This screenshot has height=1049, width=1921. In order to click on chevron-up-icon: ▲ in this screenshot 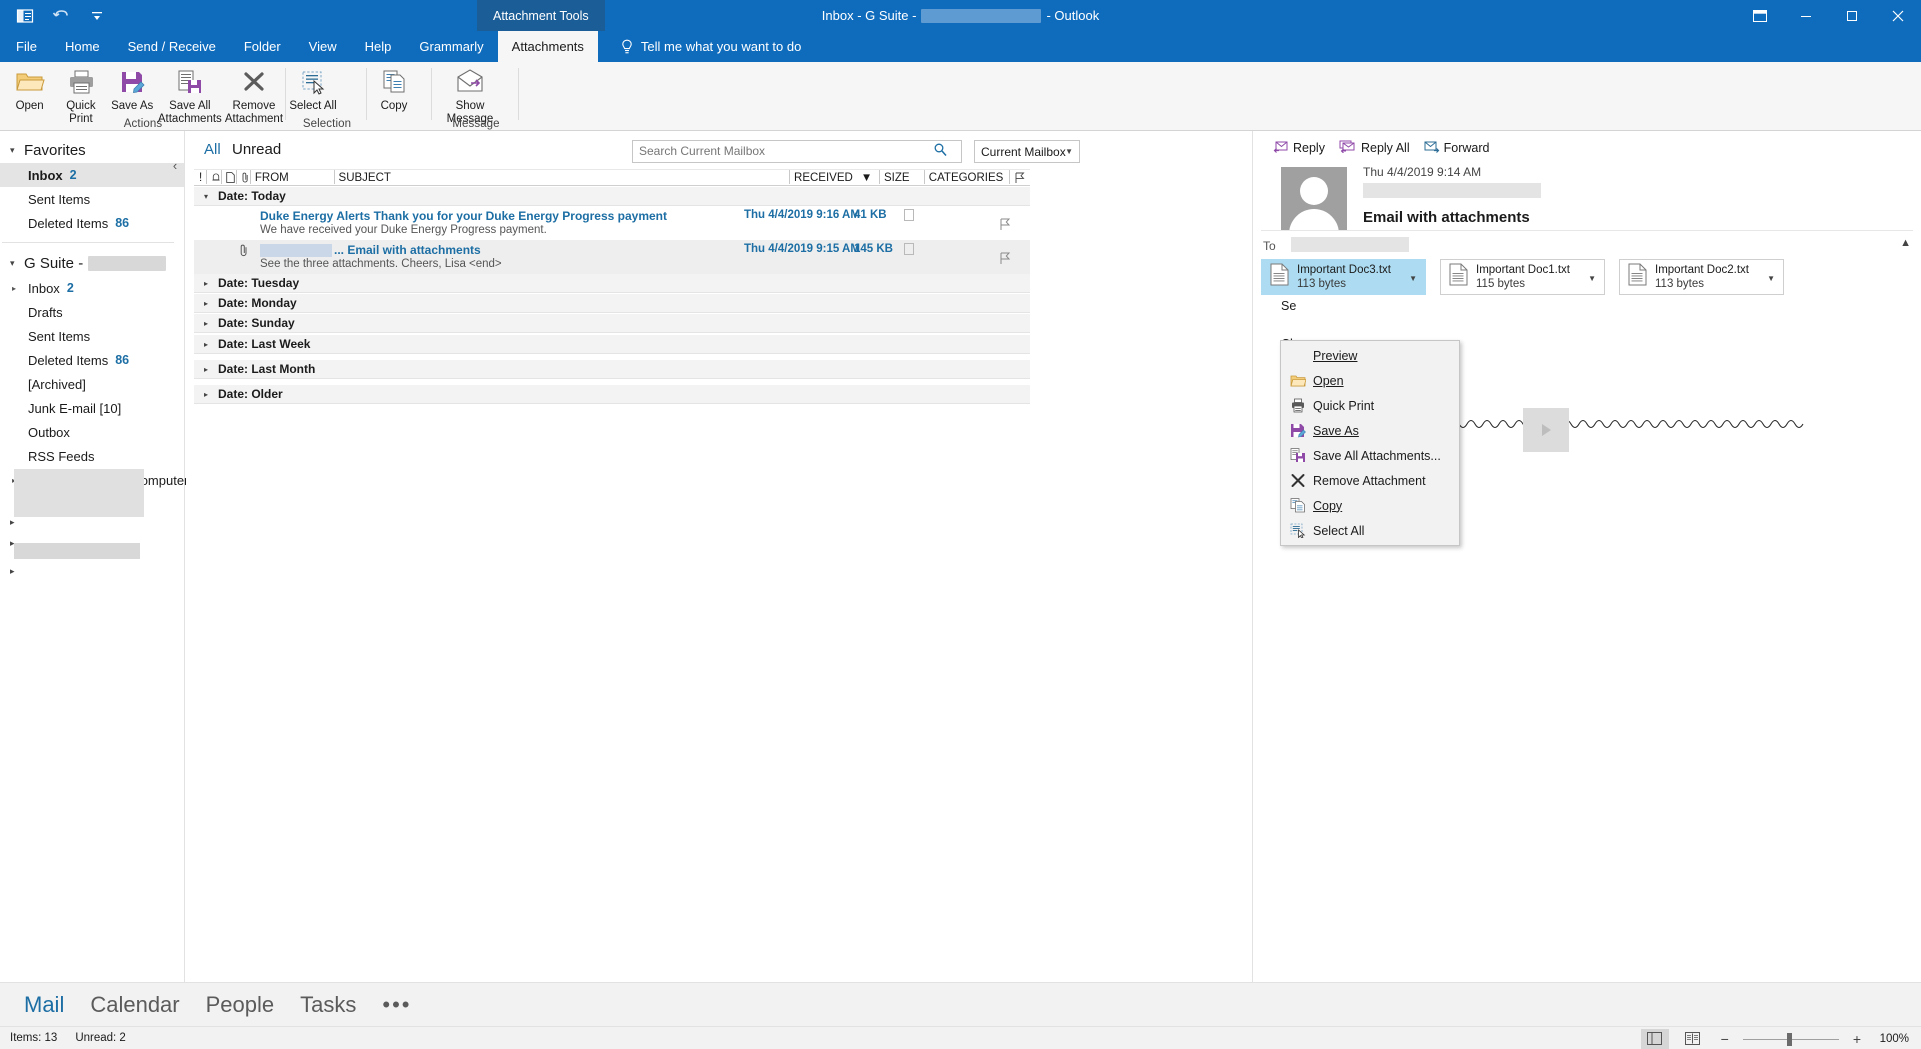, I will do `click(1905, 243)`.